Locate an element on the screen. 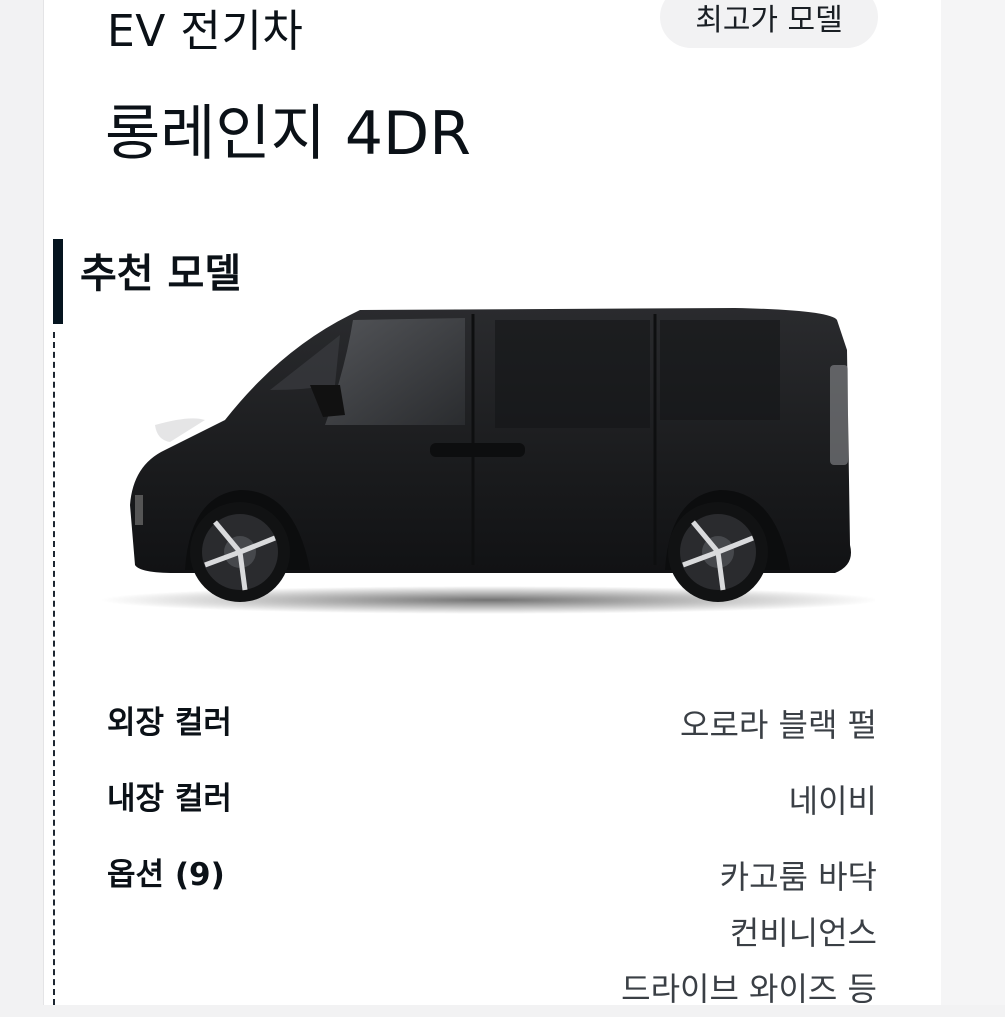  vehicle-category: EV 전기차 is located at coordinates (205, 31).